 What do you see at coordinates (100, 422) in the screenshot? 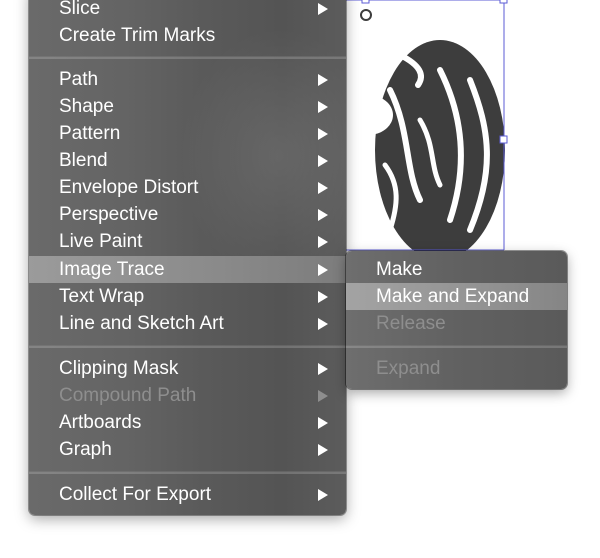
I see `menu-item-label: Artboards` at bounding box center [100, 422].